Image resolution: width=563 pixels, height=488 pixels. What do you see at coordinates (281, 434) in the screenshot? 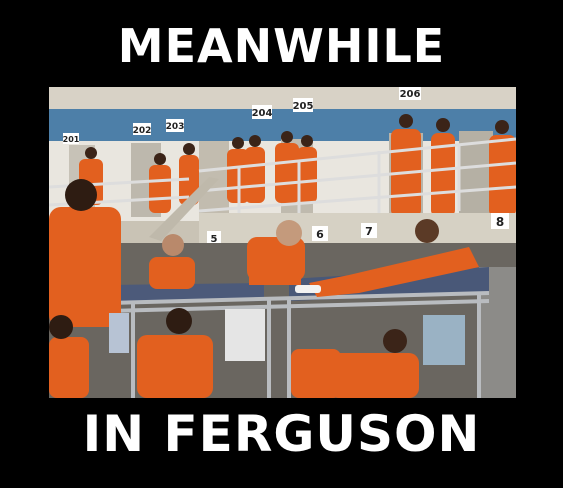
I see `meme-bottom-caption: IN FERGUSON` at bounding box center [281, 434].